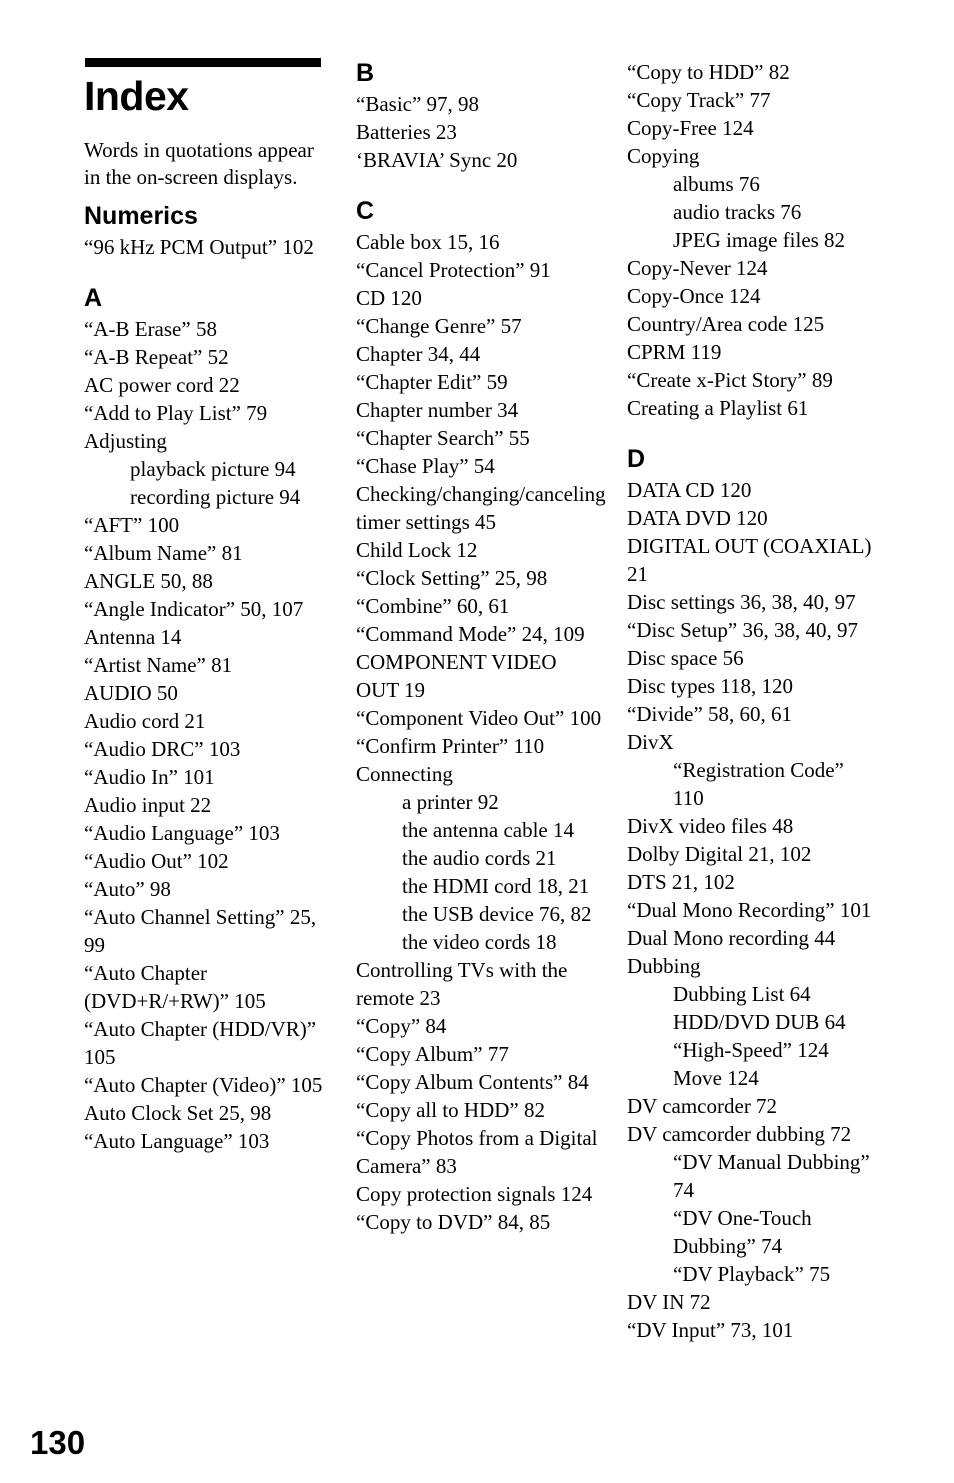 The image size is (954, 1483). I want to click on index-entry: Dual Mono recording 44, so click(753, 938).